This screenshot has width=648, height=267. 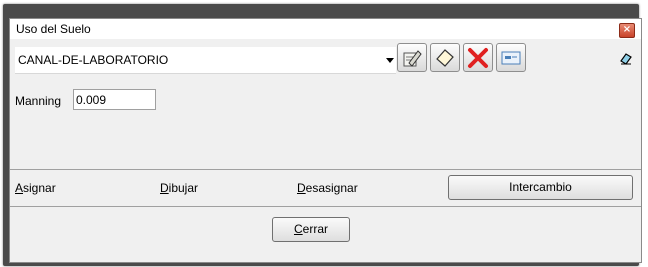 What do you see at coordinates (38, 101) in the screenshot?
I see `manning-label: Manning` at bounding box center [38, 101].